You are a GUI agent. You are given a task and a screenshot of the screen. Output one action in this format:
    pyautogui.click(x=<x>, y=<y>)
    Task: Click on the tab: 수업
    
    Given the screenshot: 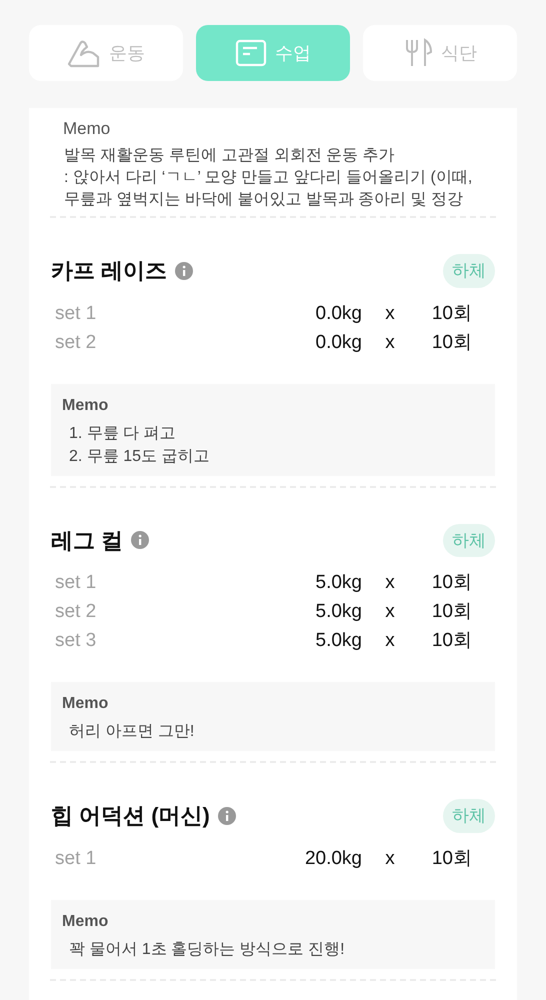 What is the action you would take?
    pyautogui.click(x=273, y=53)
    